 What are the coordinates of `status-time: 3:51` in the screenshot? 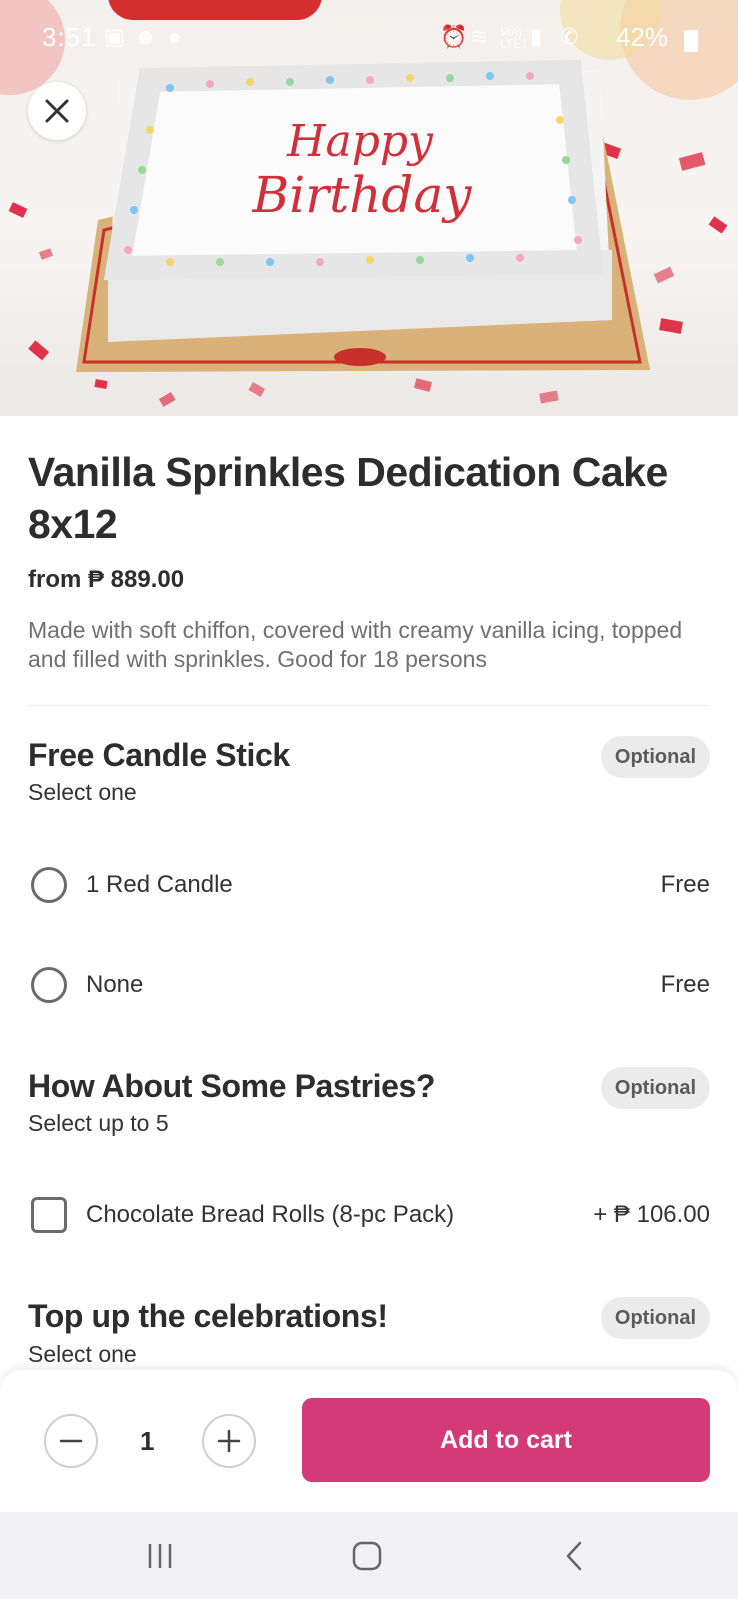 It's located at (69, 37).